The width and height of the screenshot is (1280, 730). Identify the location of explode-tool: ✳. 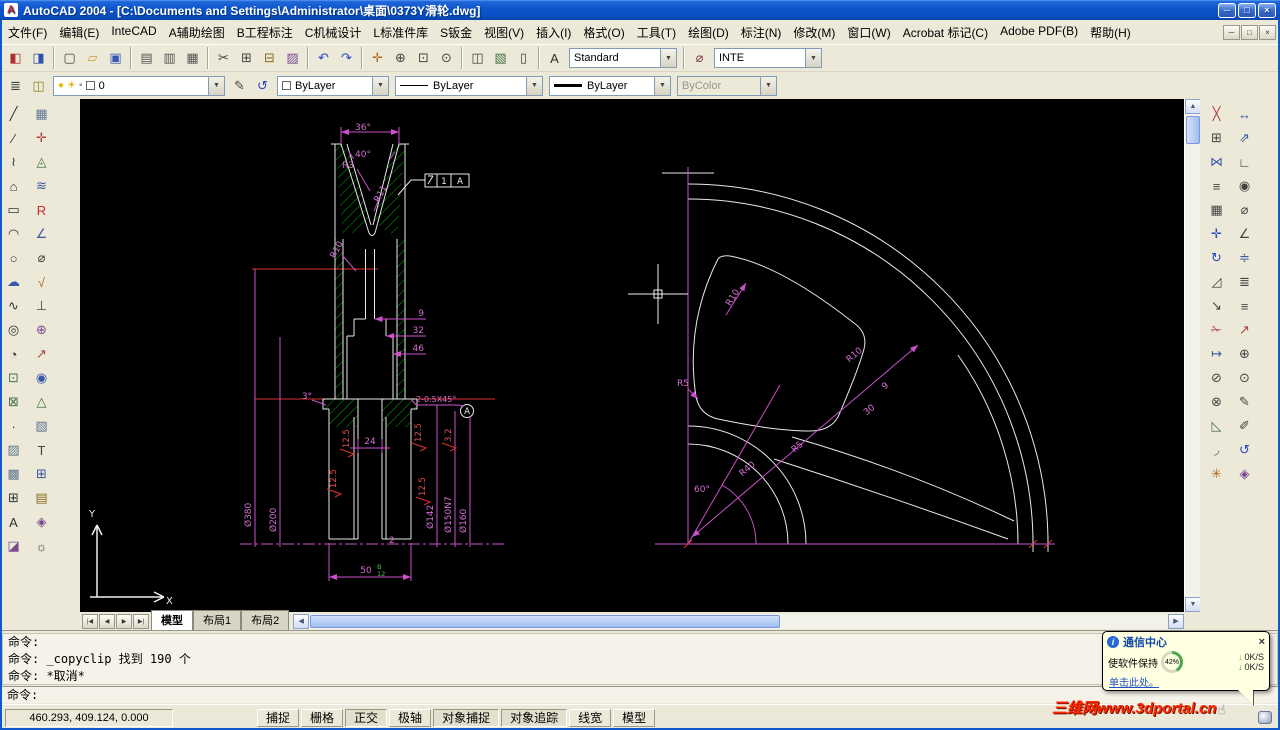
(1216, 474).